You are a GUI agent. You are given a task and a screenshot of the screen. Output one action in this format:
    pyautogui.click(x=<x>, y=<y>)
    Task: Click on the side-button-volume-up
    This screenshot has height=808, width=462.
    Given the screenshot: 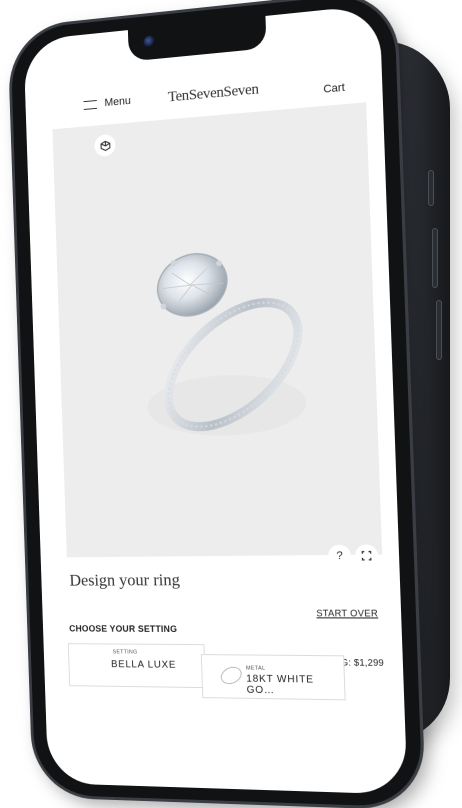 What is the action you would take?
    pyautogui.click(x=431, y=188)
    